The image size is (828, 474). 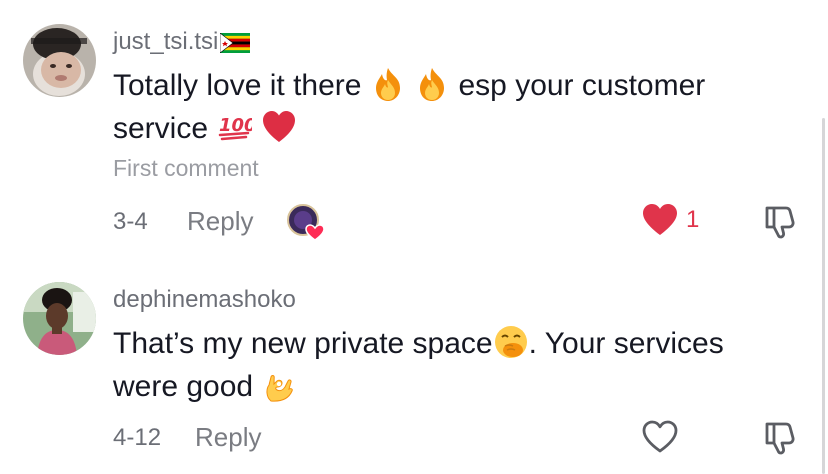 What do you see at coordinates (511, 342) in the screenshot?
I see `face-with-hand-over-mouth-icon` at bounding box center [511, 342].